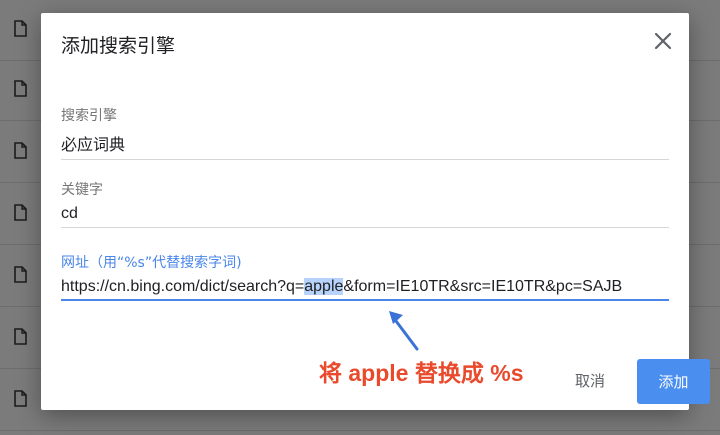  Describe the element at coordinates (151, 263) in the screenshot. I see `url-label: 网址（用“%s”代替搜索字词)` at that location.